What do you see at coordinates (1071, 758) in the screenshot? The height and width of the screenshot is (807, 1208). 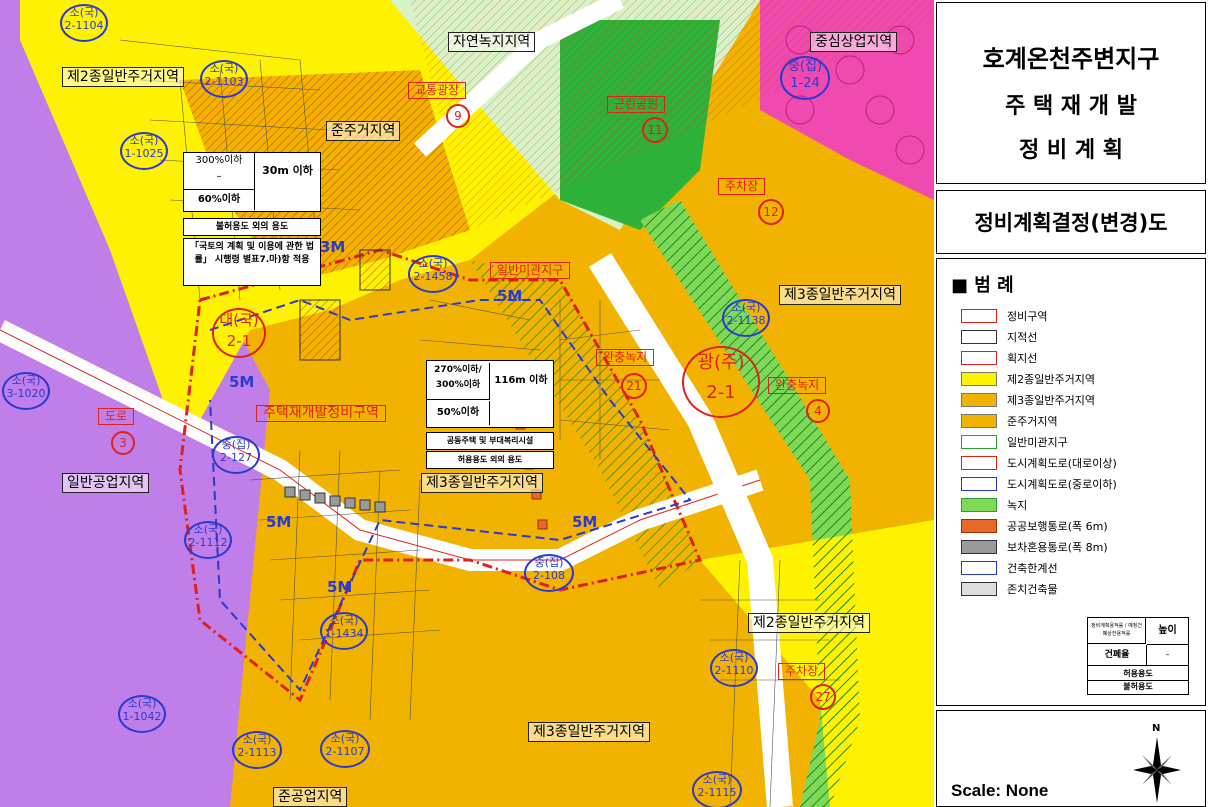 I see `scale-box: Scale: None N` at bounding box center [1071, 758].